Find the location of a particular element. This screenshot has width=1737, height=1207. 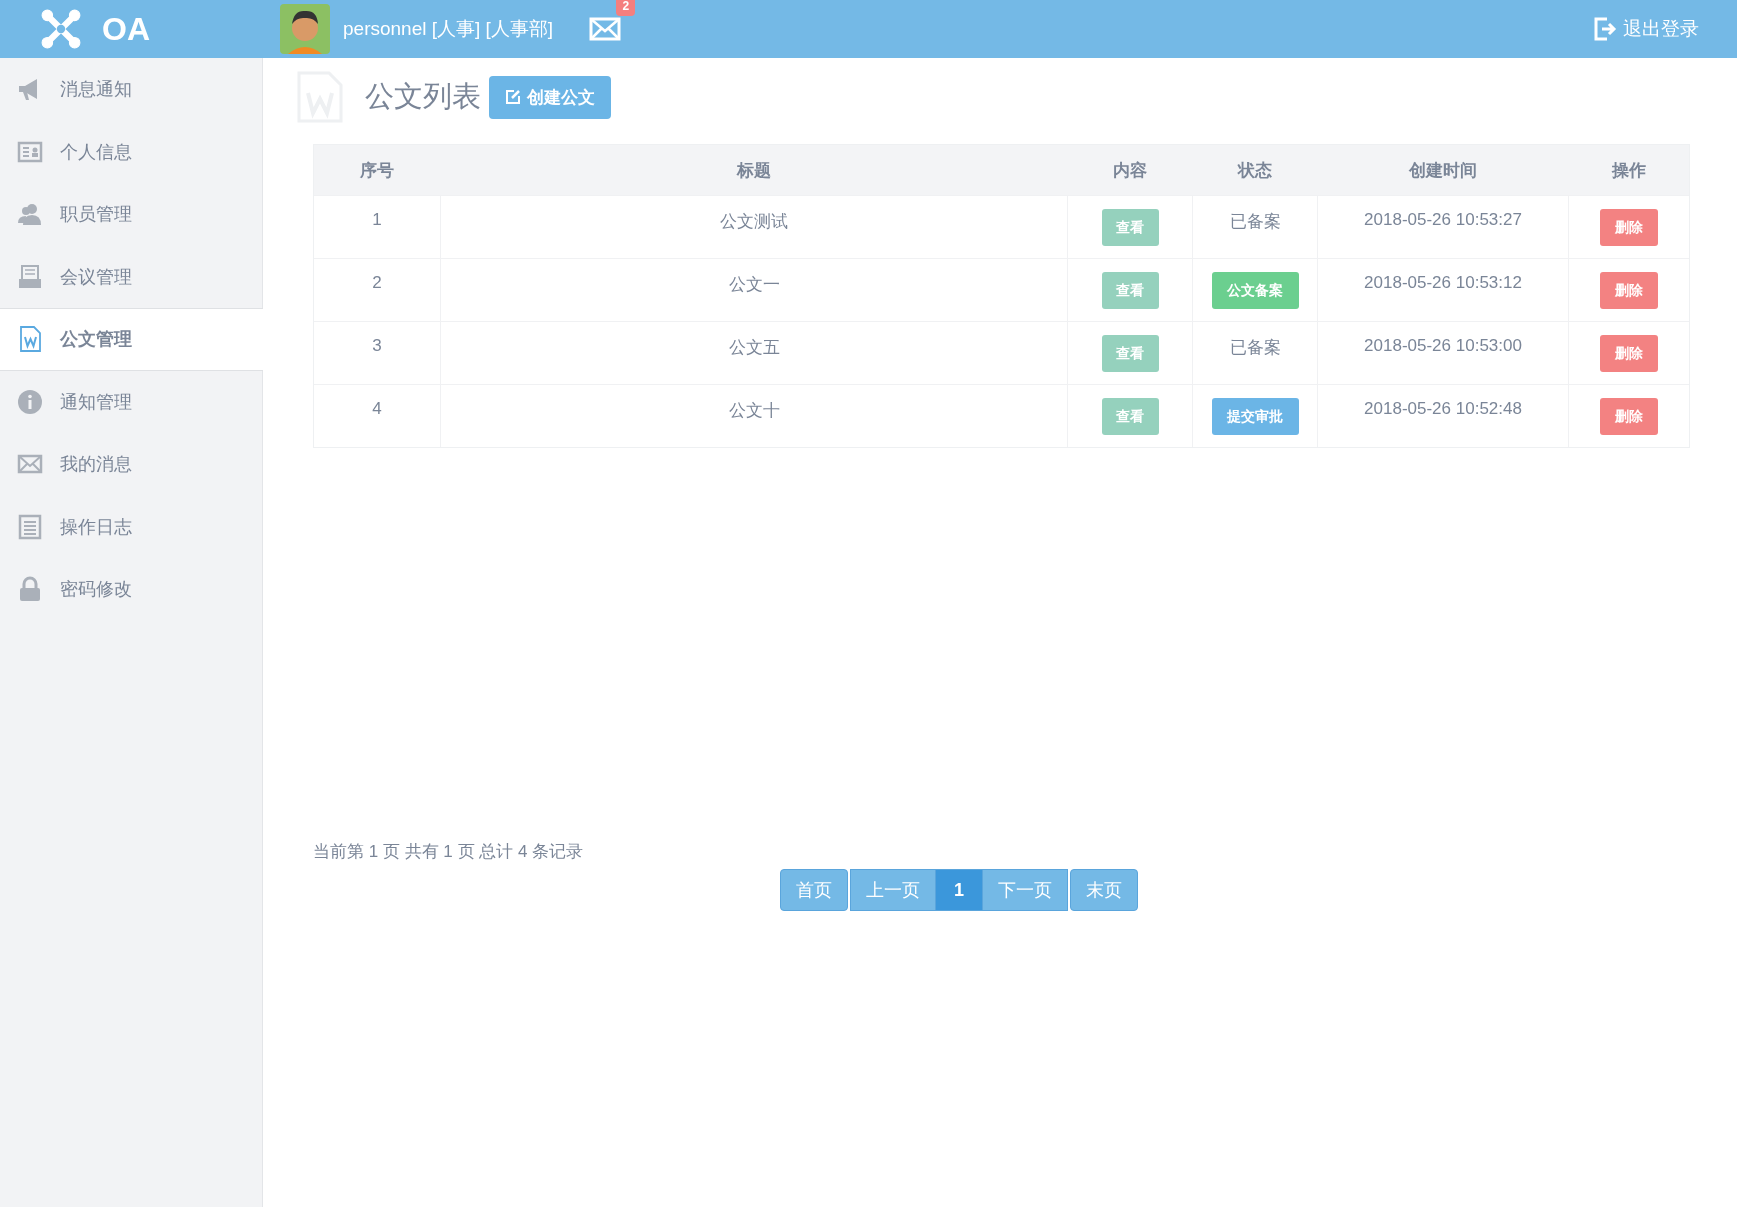

sidebar-item: 操作日志 is located at coordinates (131, 526).